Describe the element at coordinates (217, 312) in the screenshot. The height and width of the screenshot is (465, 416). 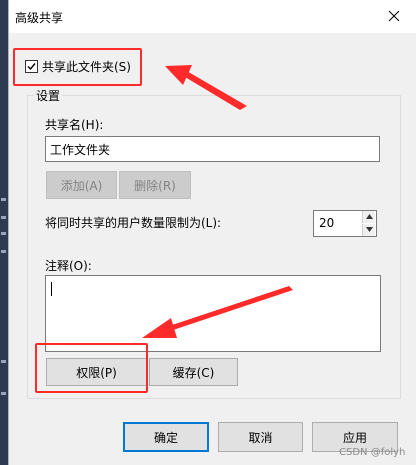
I see `arrow-to-permissions-button` at that location.